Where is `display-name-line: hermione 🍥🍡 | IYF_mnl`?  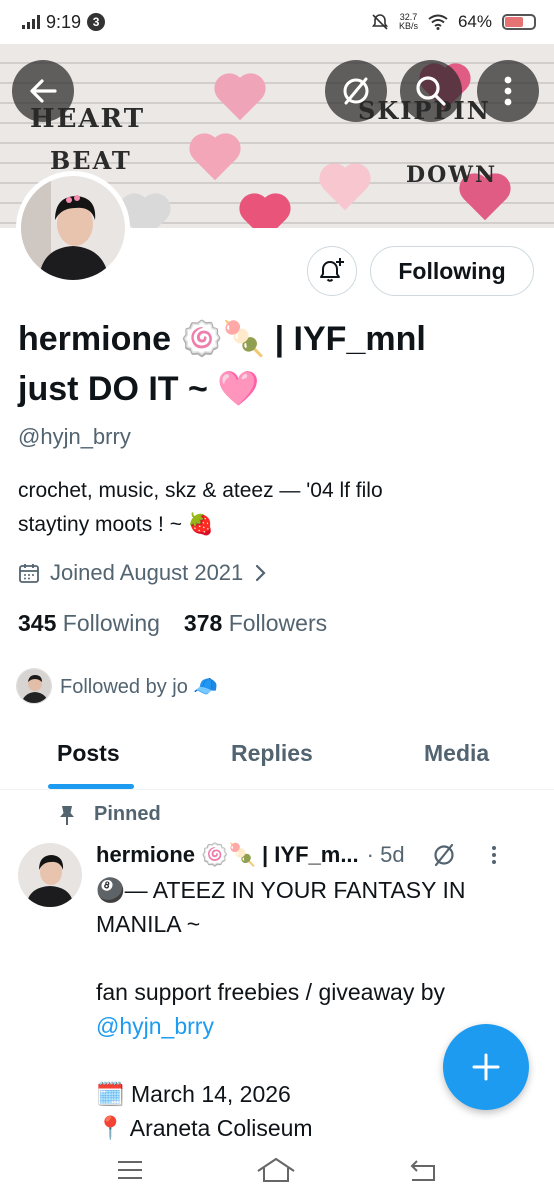
display-name-line: hermione 🍥🍡 | IYF_mnl is located at coordinates (222, 339).